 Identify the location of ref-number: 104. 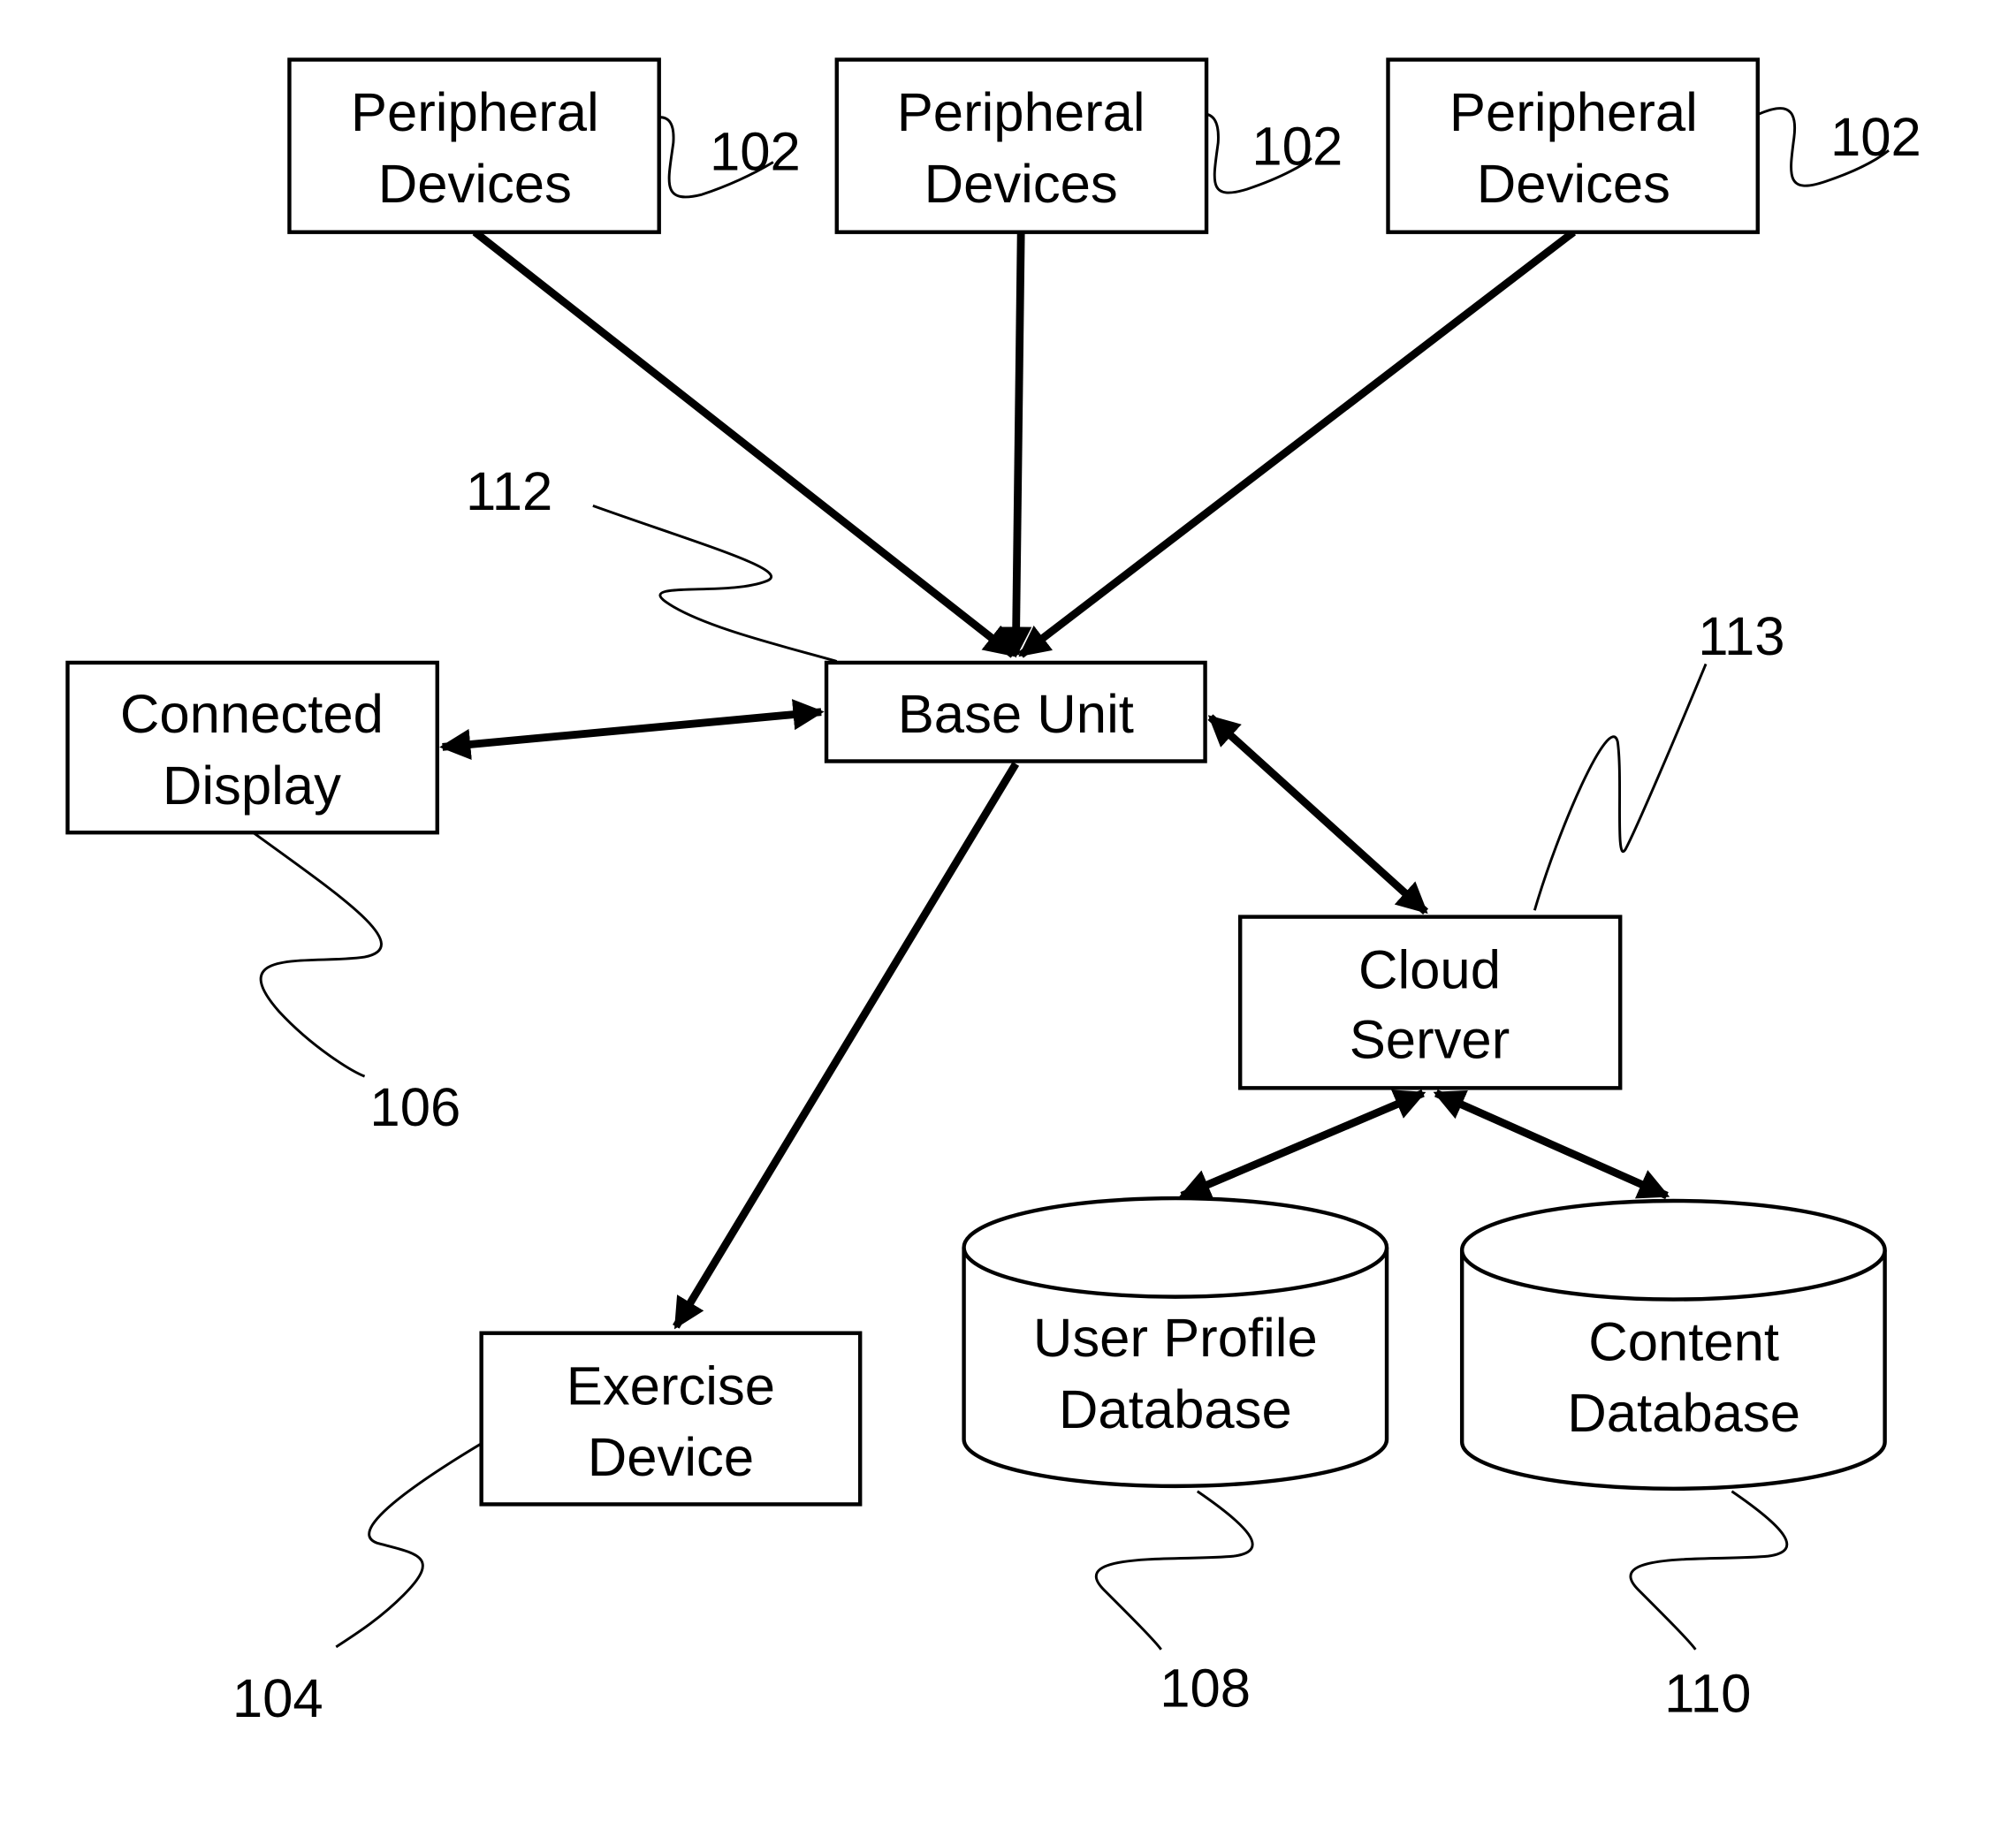
(278, 1698).